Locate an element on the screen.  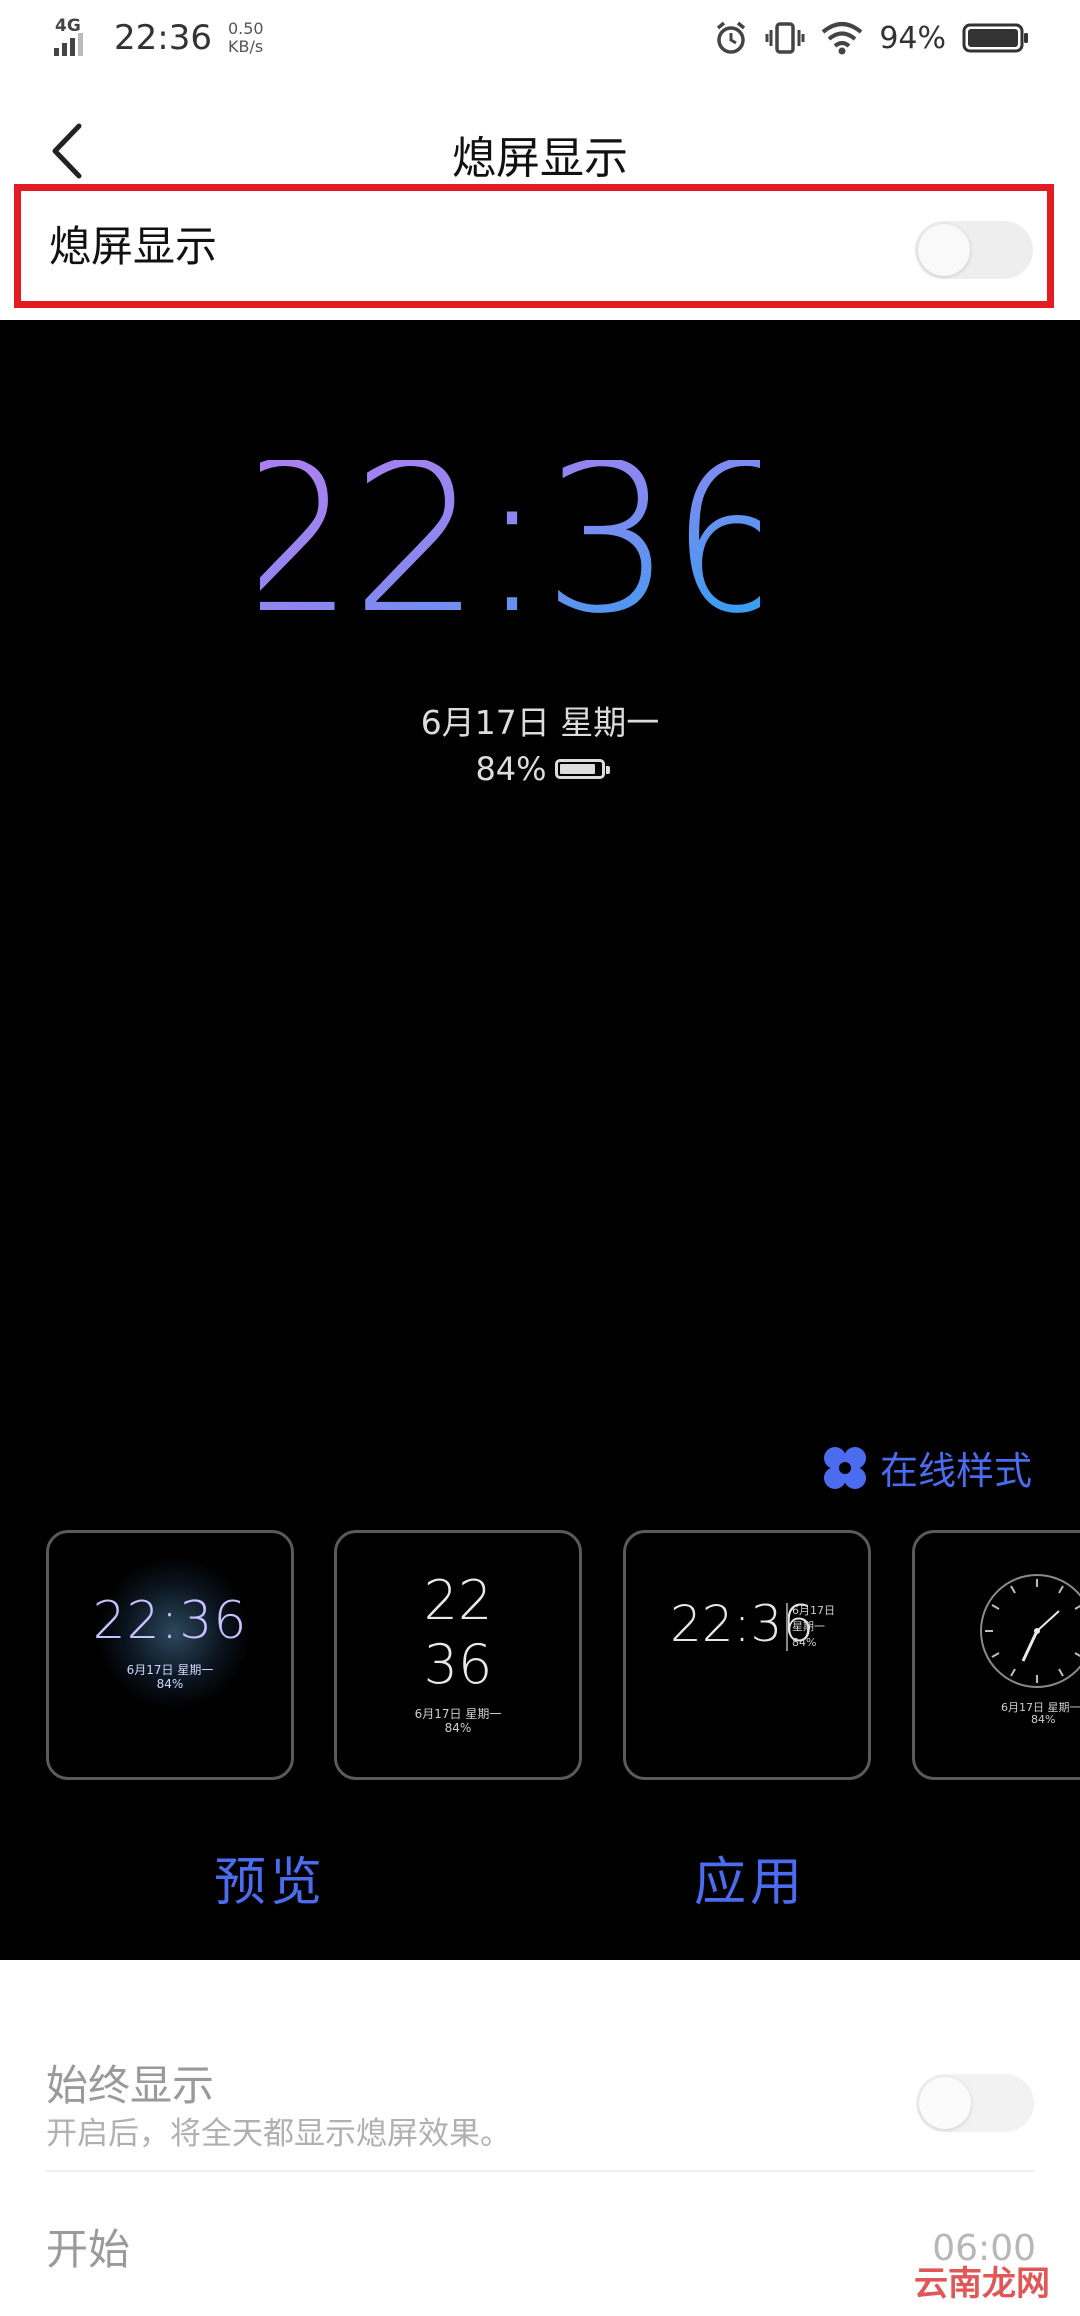
analog-clock-icon is located at coordinates (1030, 1631).